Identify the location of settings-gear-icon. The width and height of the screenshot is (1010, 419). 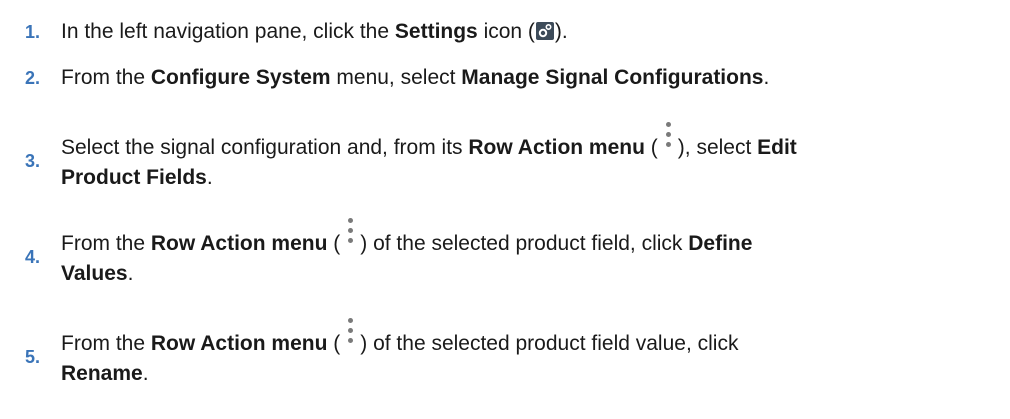
(544, 31).